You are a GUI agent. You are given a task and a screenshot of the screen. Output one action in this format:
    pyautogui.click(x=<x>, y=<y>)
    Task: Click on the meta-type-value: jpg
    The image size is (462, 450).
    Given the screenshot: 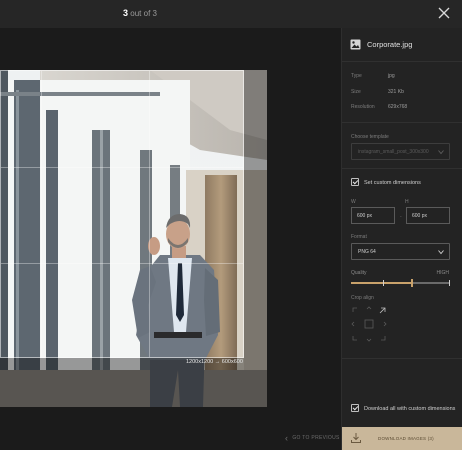 What is the action you would take?
    pyautogui.click(x=391, y=76)
    